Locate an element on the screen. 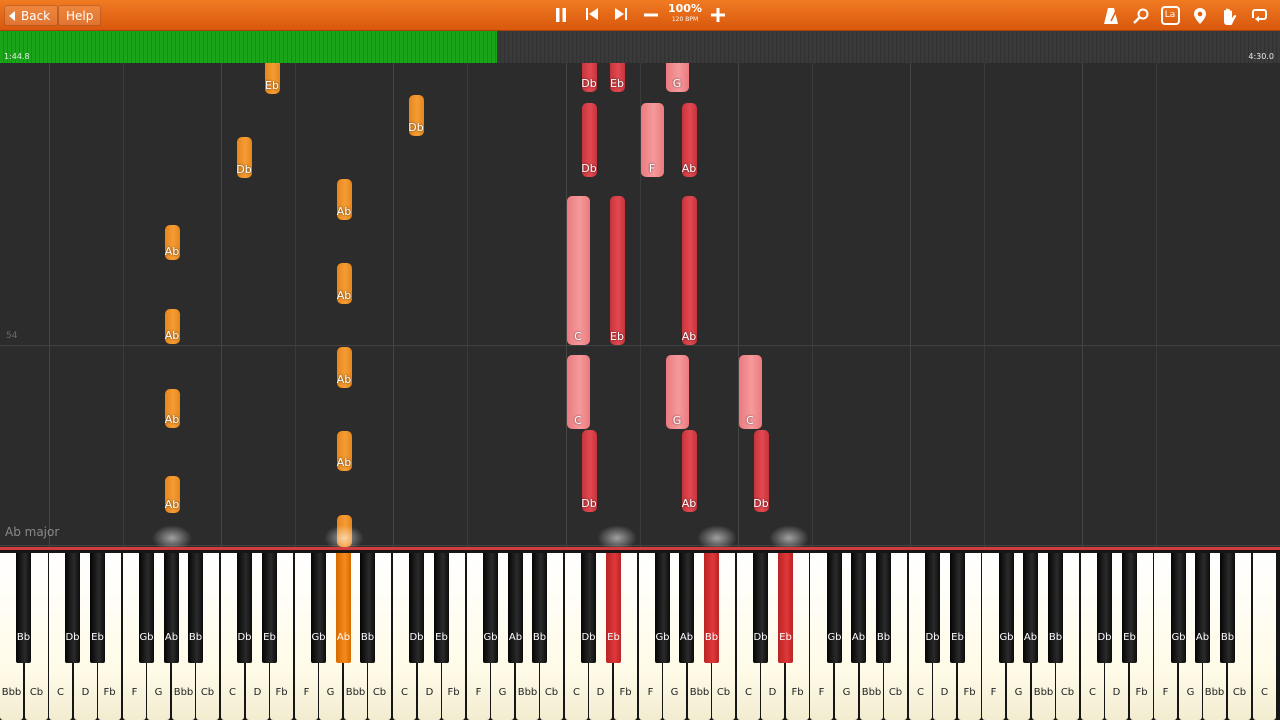  toolbar: Back Help 100% 120 BPM La is located at coordinates (640, 15).